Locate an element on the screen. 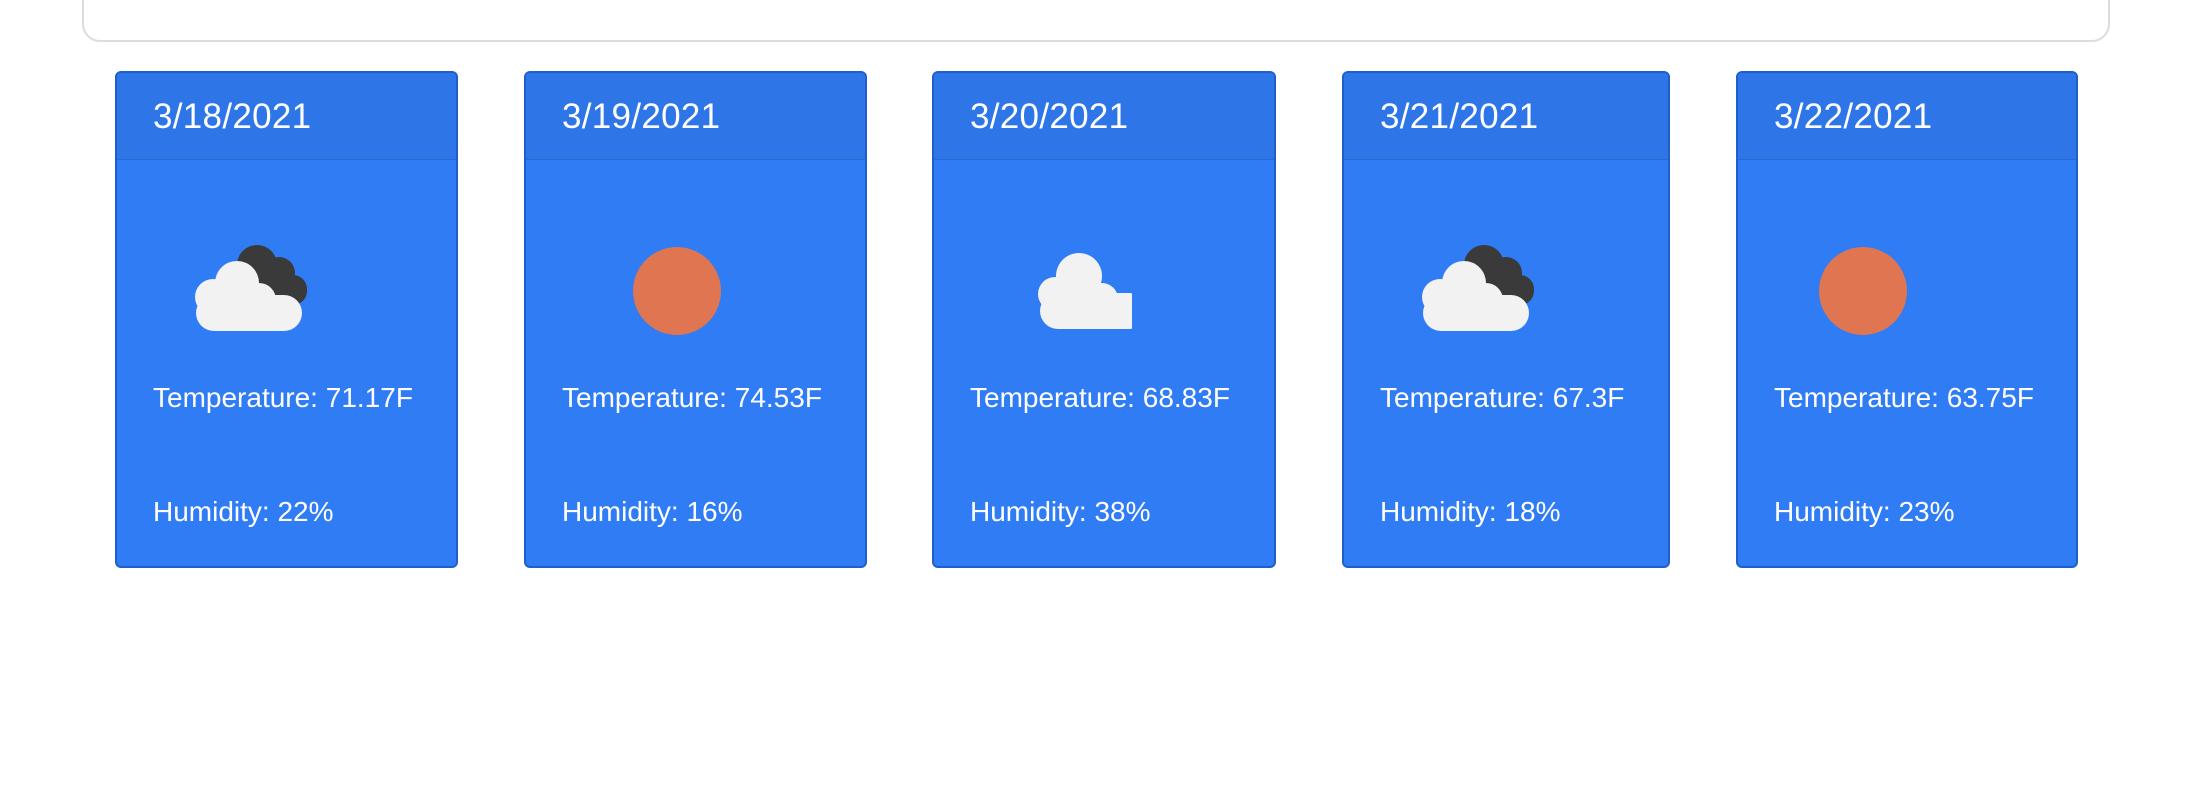  temperature-text: Temperature: 74.53F is located at coordinates (692, 397).